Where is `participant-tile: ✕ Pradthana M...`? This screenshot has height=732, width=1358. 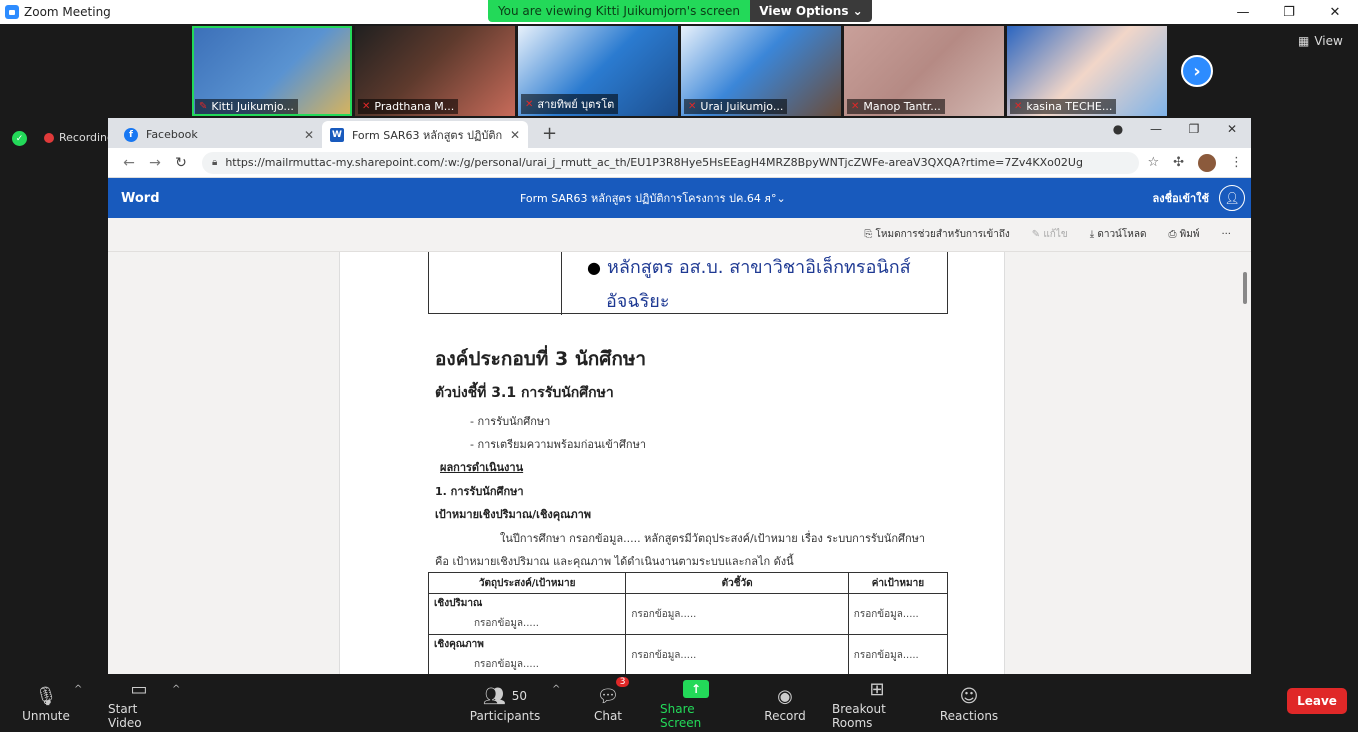
participant-tile: ✕ Pradthana M... is located at coordinates (435, 71).